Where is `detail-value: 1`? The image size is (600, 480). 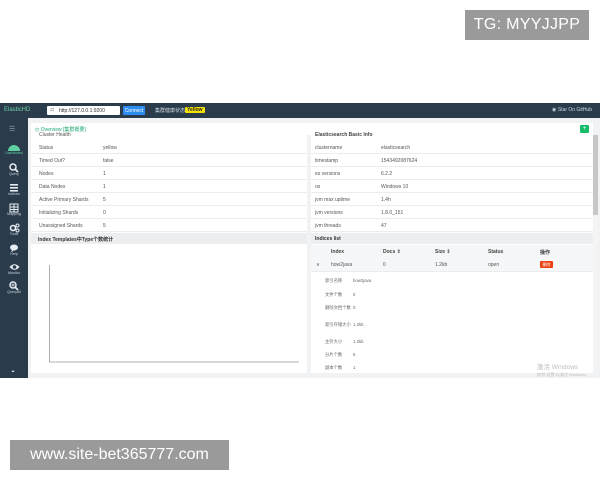 detail-value: 1 is located at coordinates (354, 367).